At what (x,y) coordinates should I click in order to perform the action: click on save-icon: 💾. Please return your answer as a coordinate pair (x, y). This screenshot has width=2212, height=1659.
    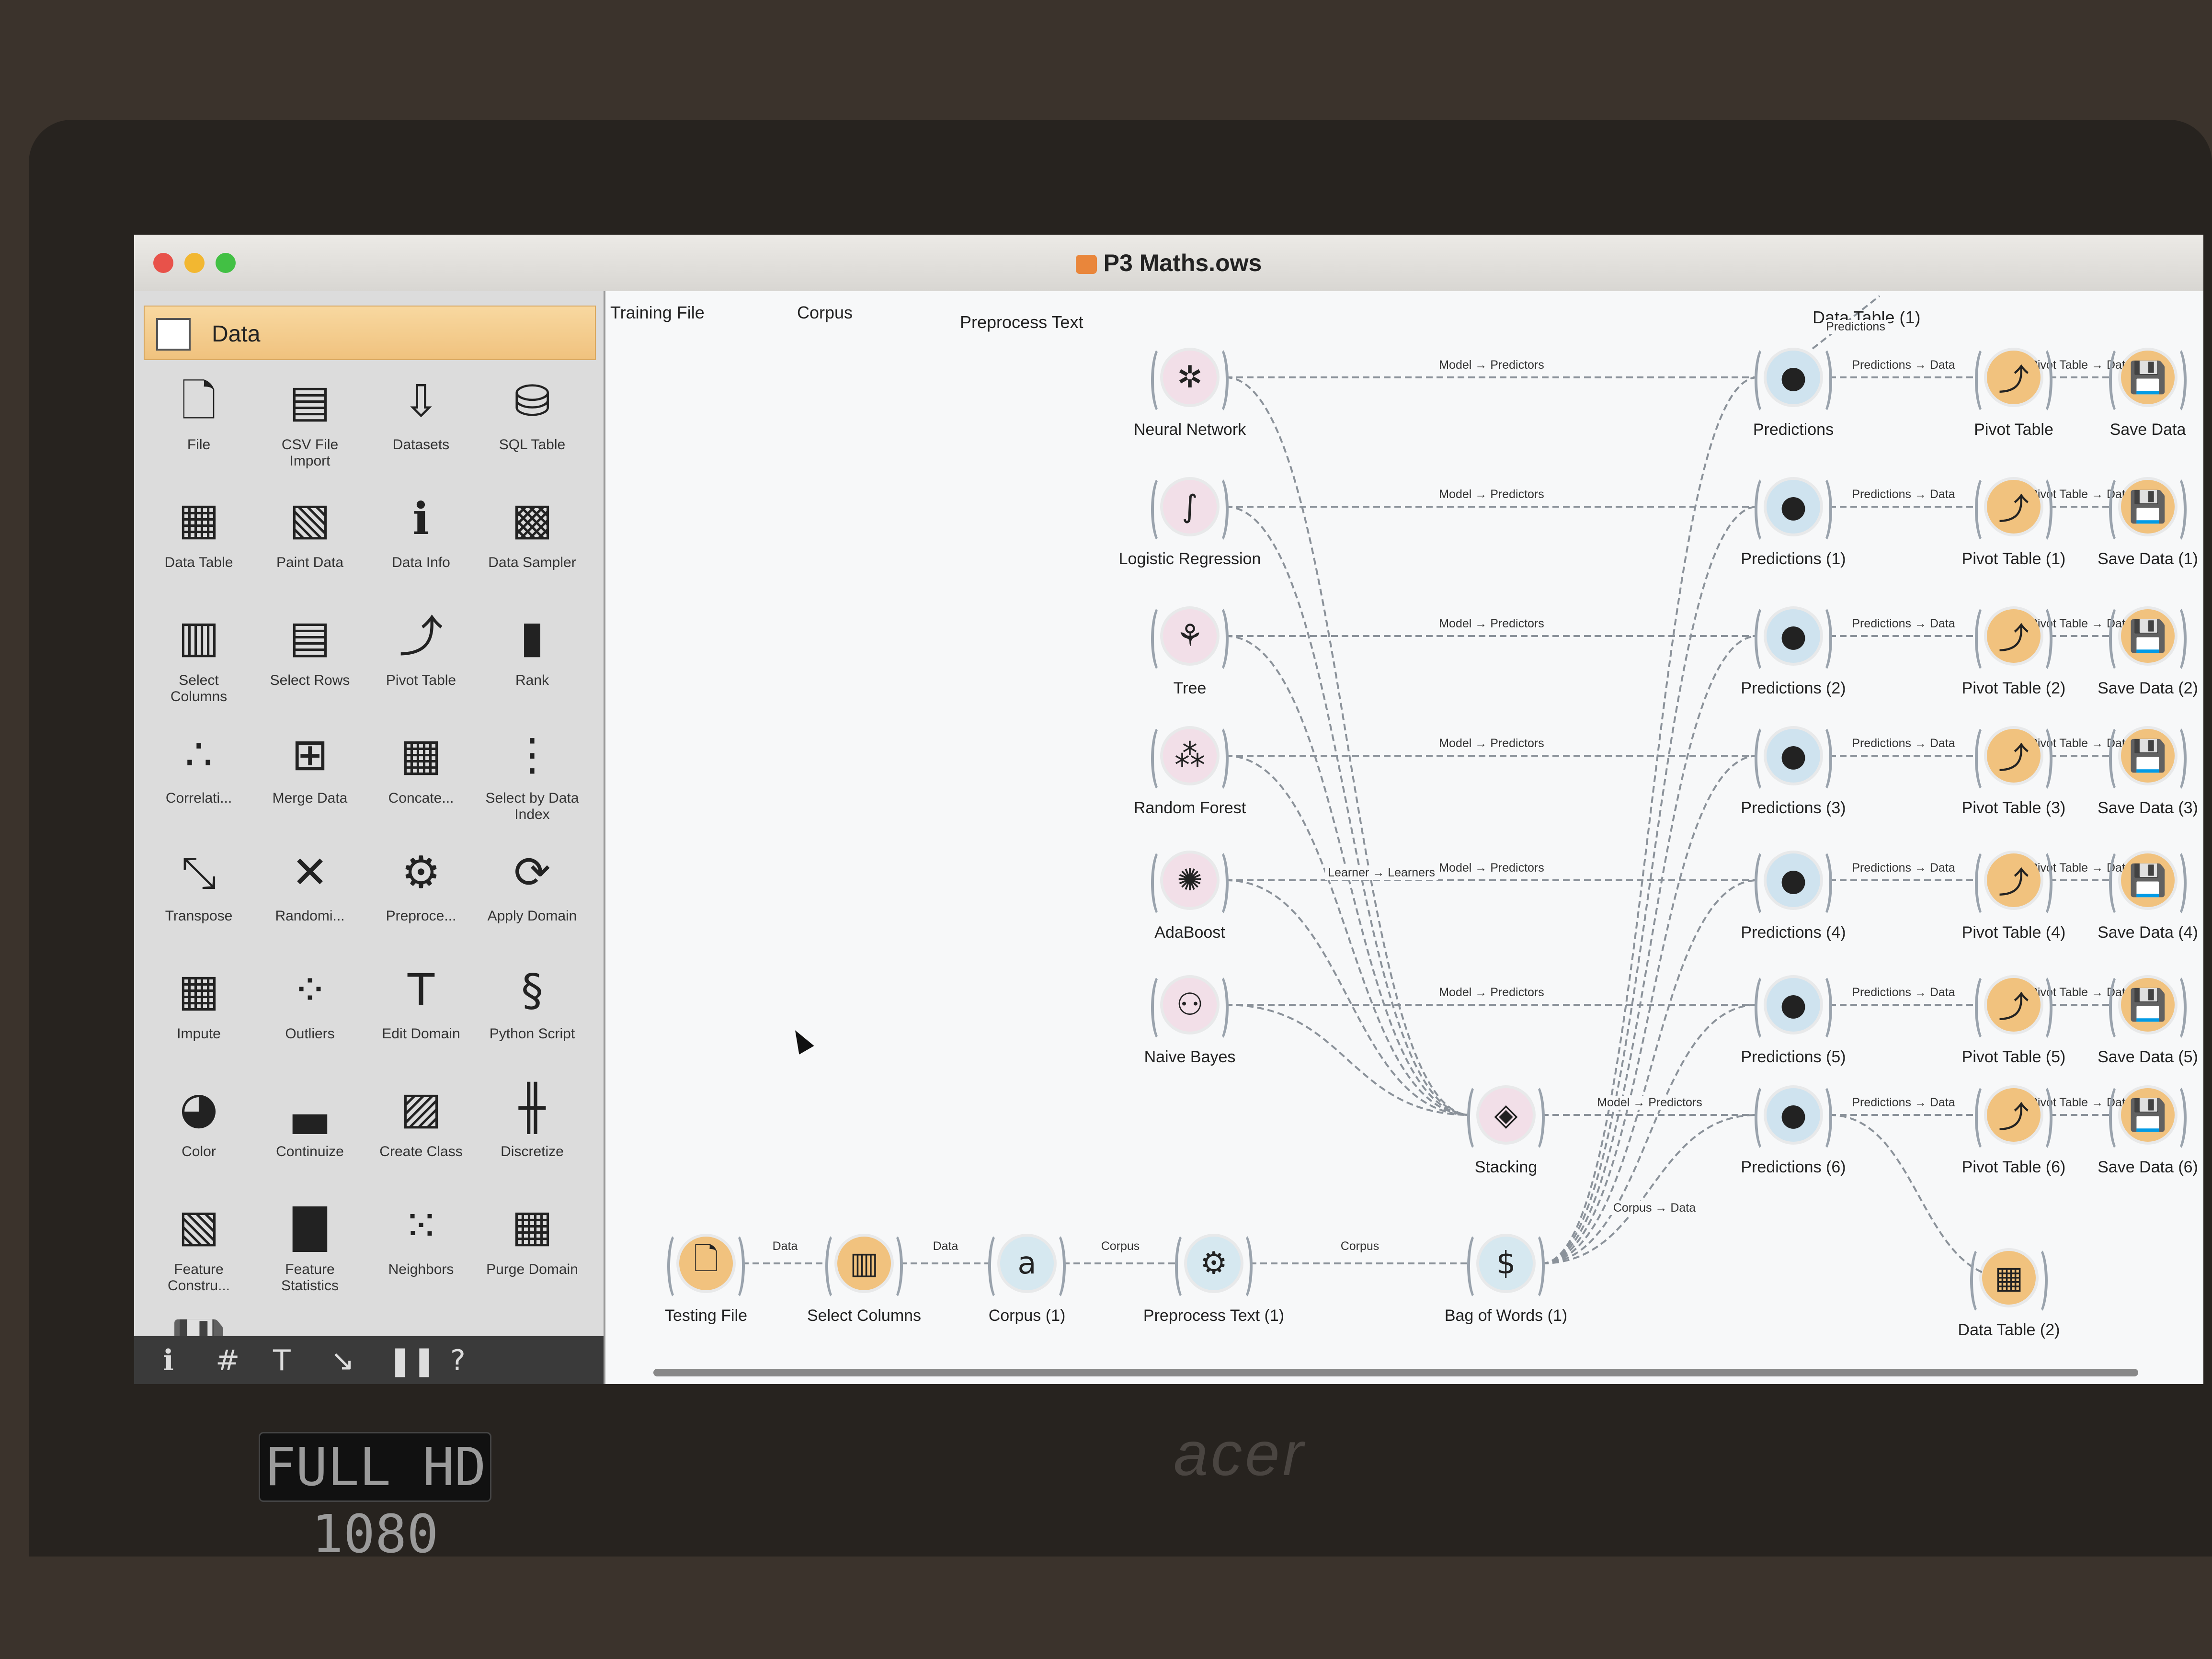
    Looking at the image, I should click on (2148, 880).